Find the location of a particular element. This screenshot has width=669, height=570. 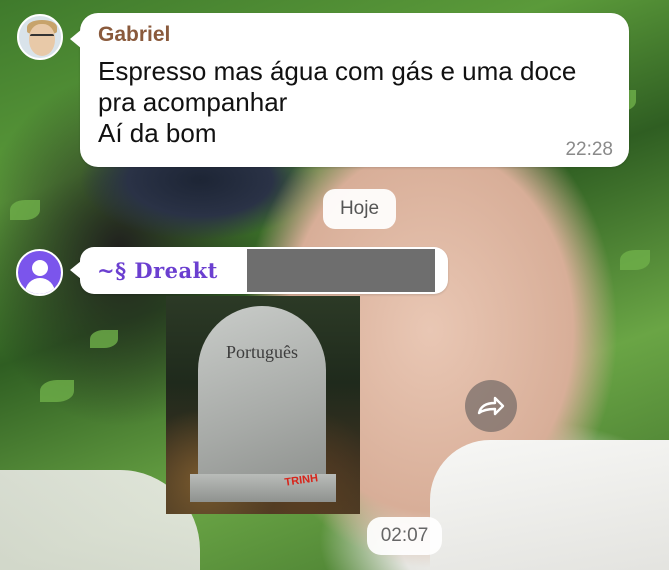

message-timestamp: 02:07 is located at coordinates (404, 536).